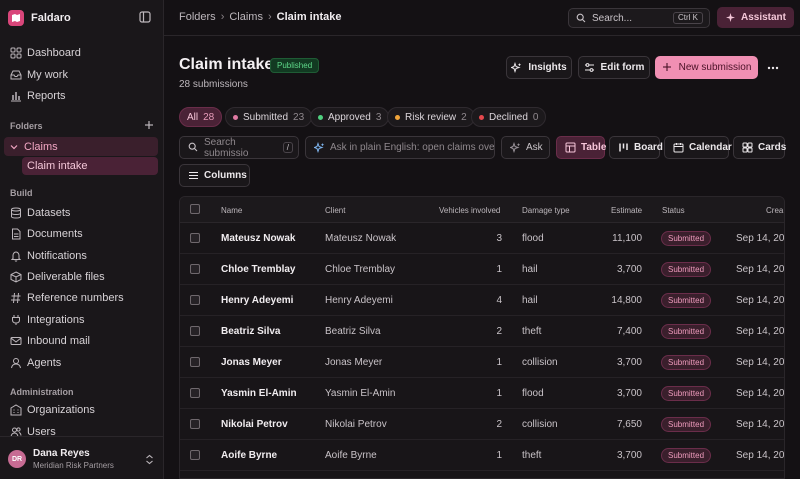 This screenshot has height=479, width=800. Describe the element at coordinates (195, 209) in the screenshot. I see `select-all-checkbox` at that location.